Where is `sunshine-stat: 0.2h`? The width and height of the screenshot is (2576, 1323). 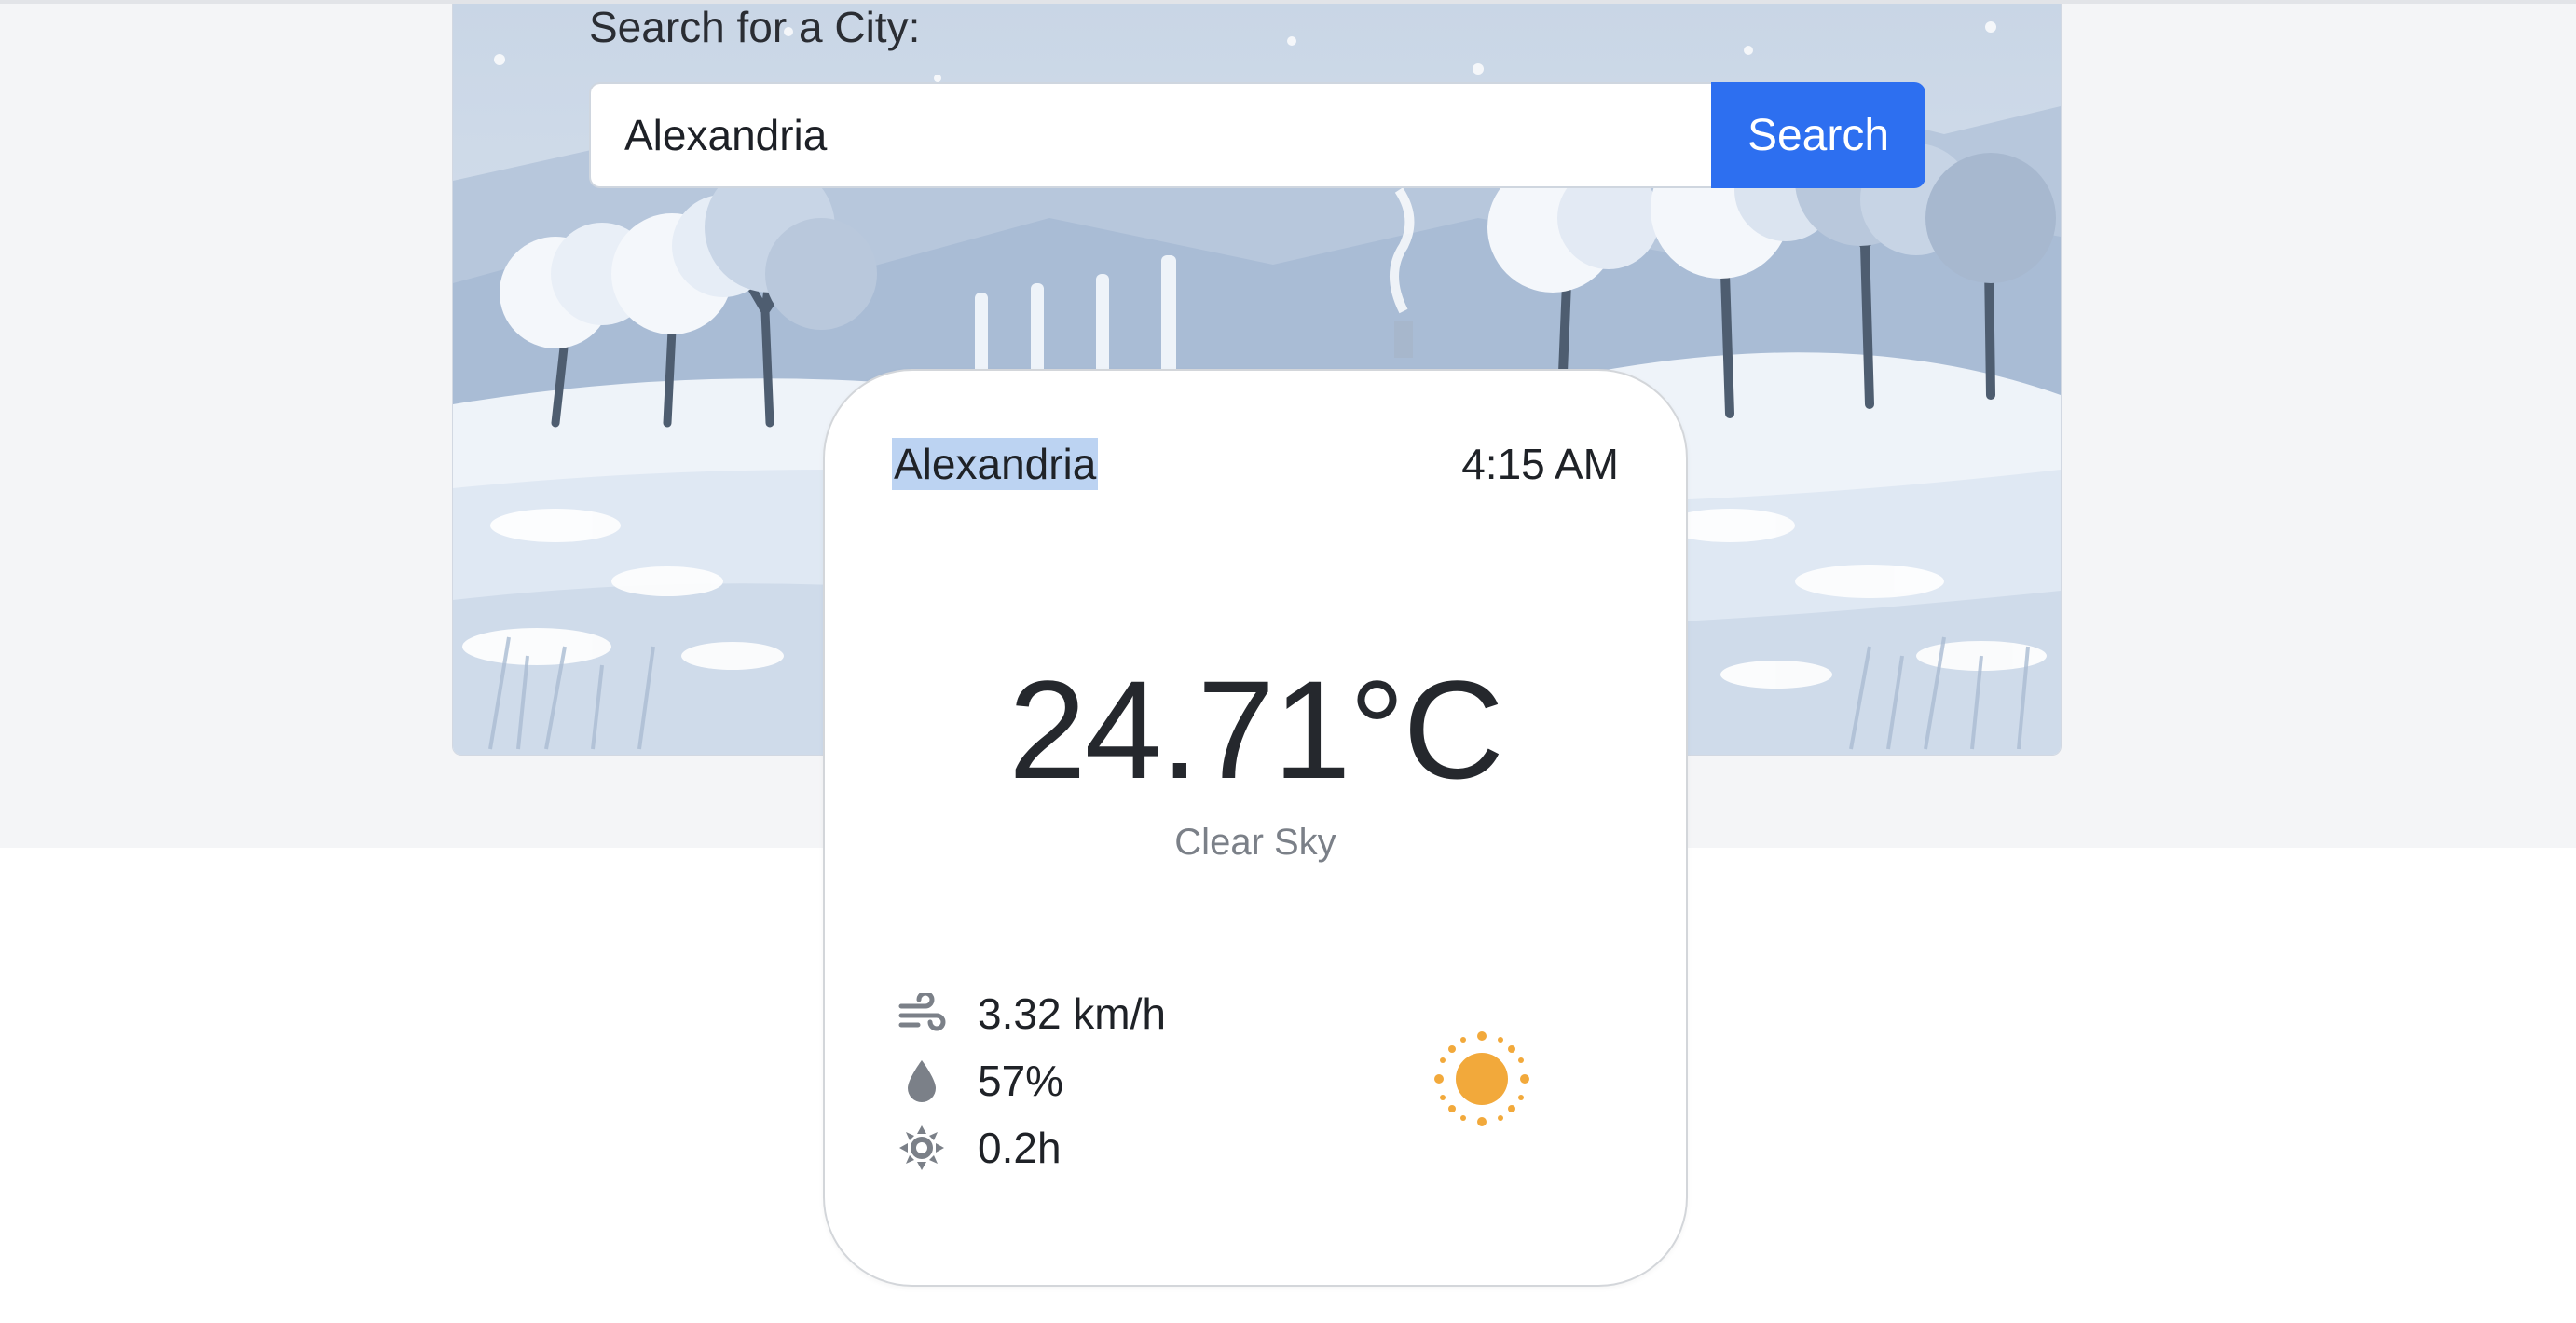
sunshine-stat: 0.2h is located at coordinates (1031, 1147).